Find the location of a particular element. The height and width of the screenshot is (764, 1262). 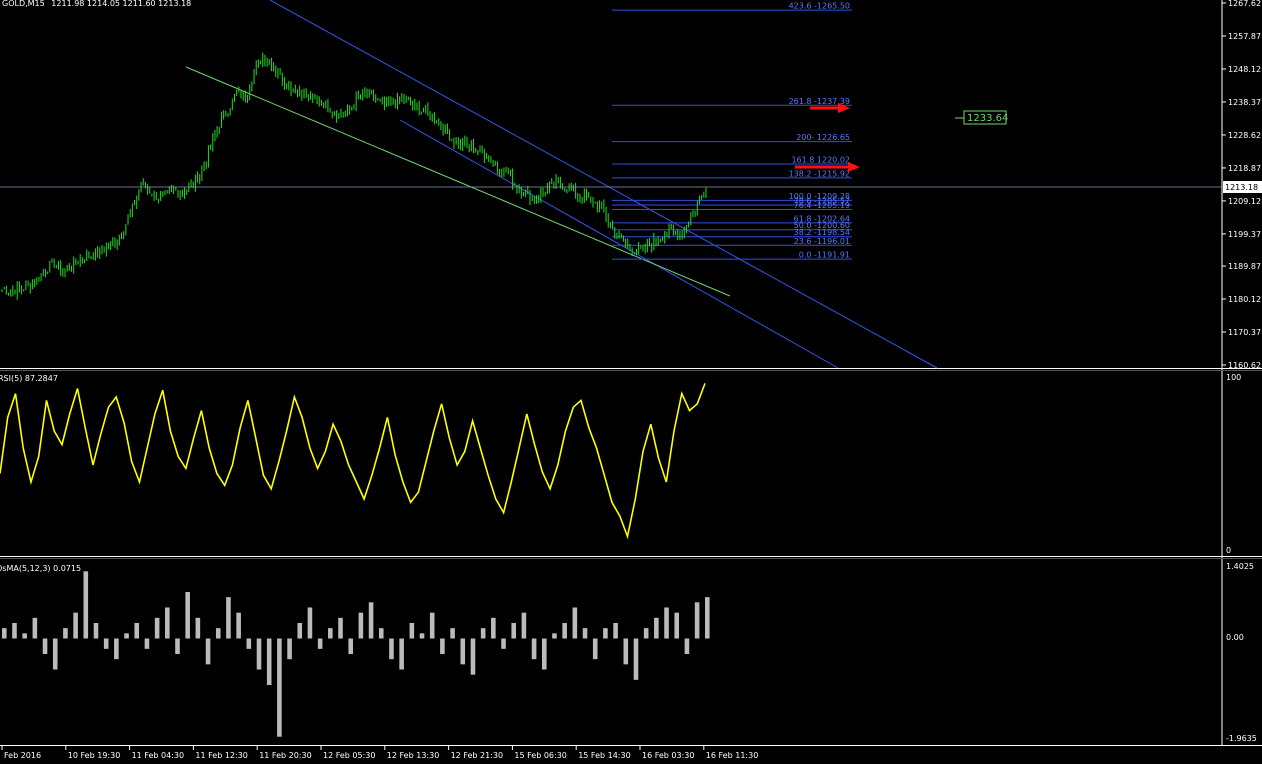

price-tick-label: 1199.37 is located at coordinates (1244, 234).